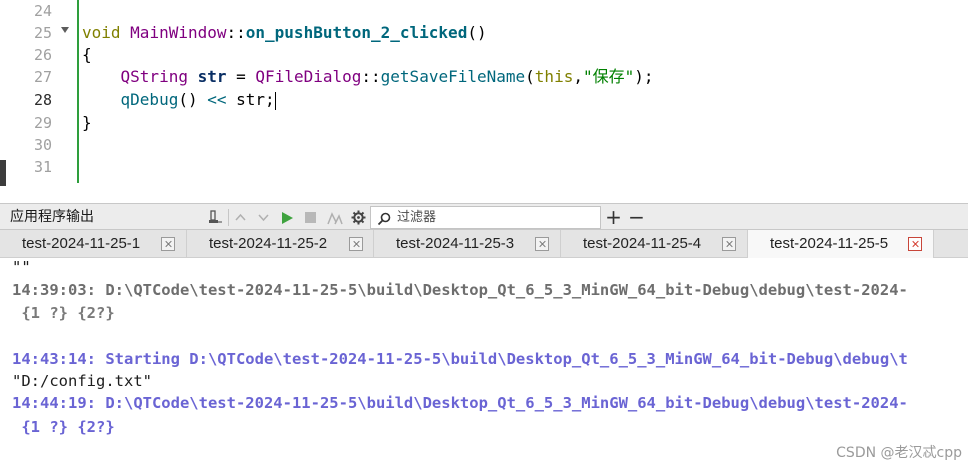 The height and width of the screenshot is (468, 968). What do you see at coordinates (310, 217) in the screenshot?
I see `stop-icon` at bounding box center [310, 217].